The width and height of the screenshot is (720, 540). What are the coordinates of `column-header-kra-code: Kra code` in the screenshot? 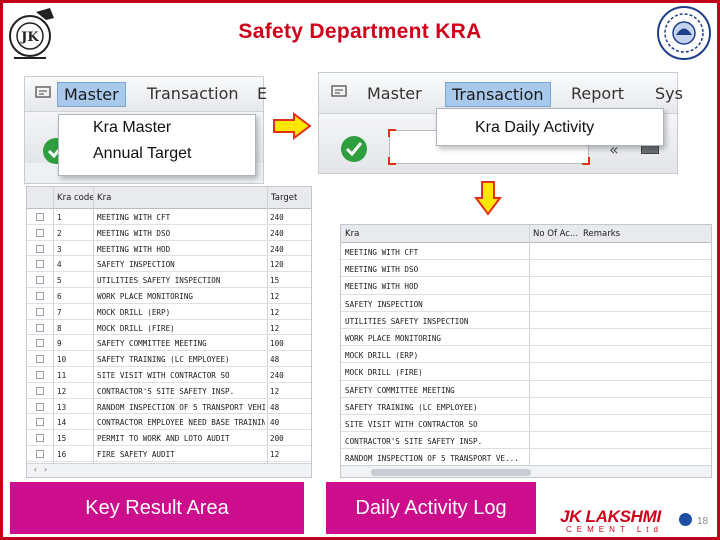 It's located at (75, 198).